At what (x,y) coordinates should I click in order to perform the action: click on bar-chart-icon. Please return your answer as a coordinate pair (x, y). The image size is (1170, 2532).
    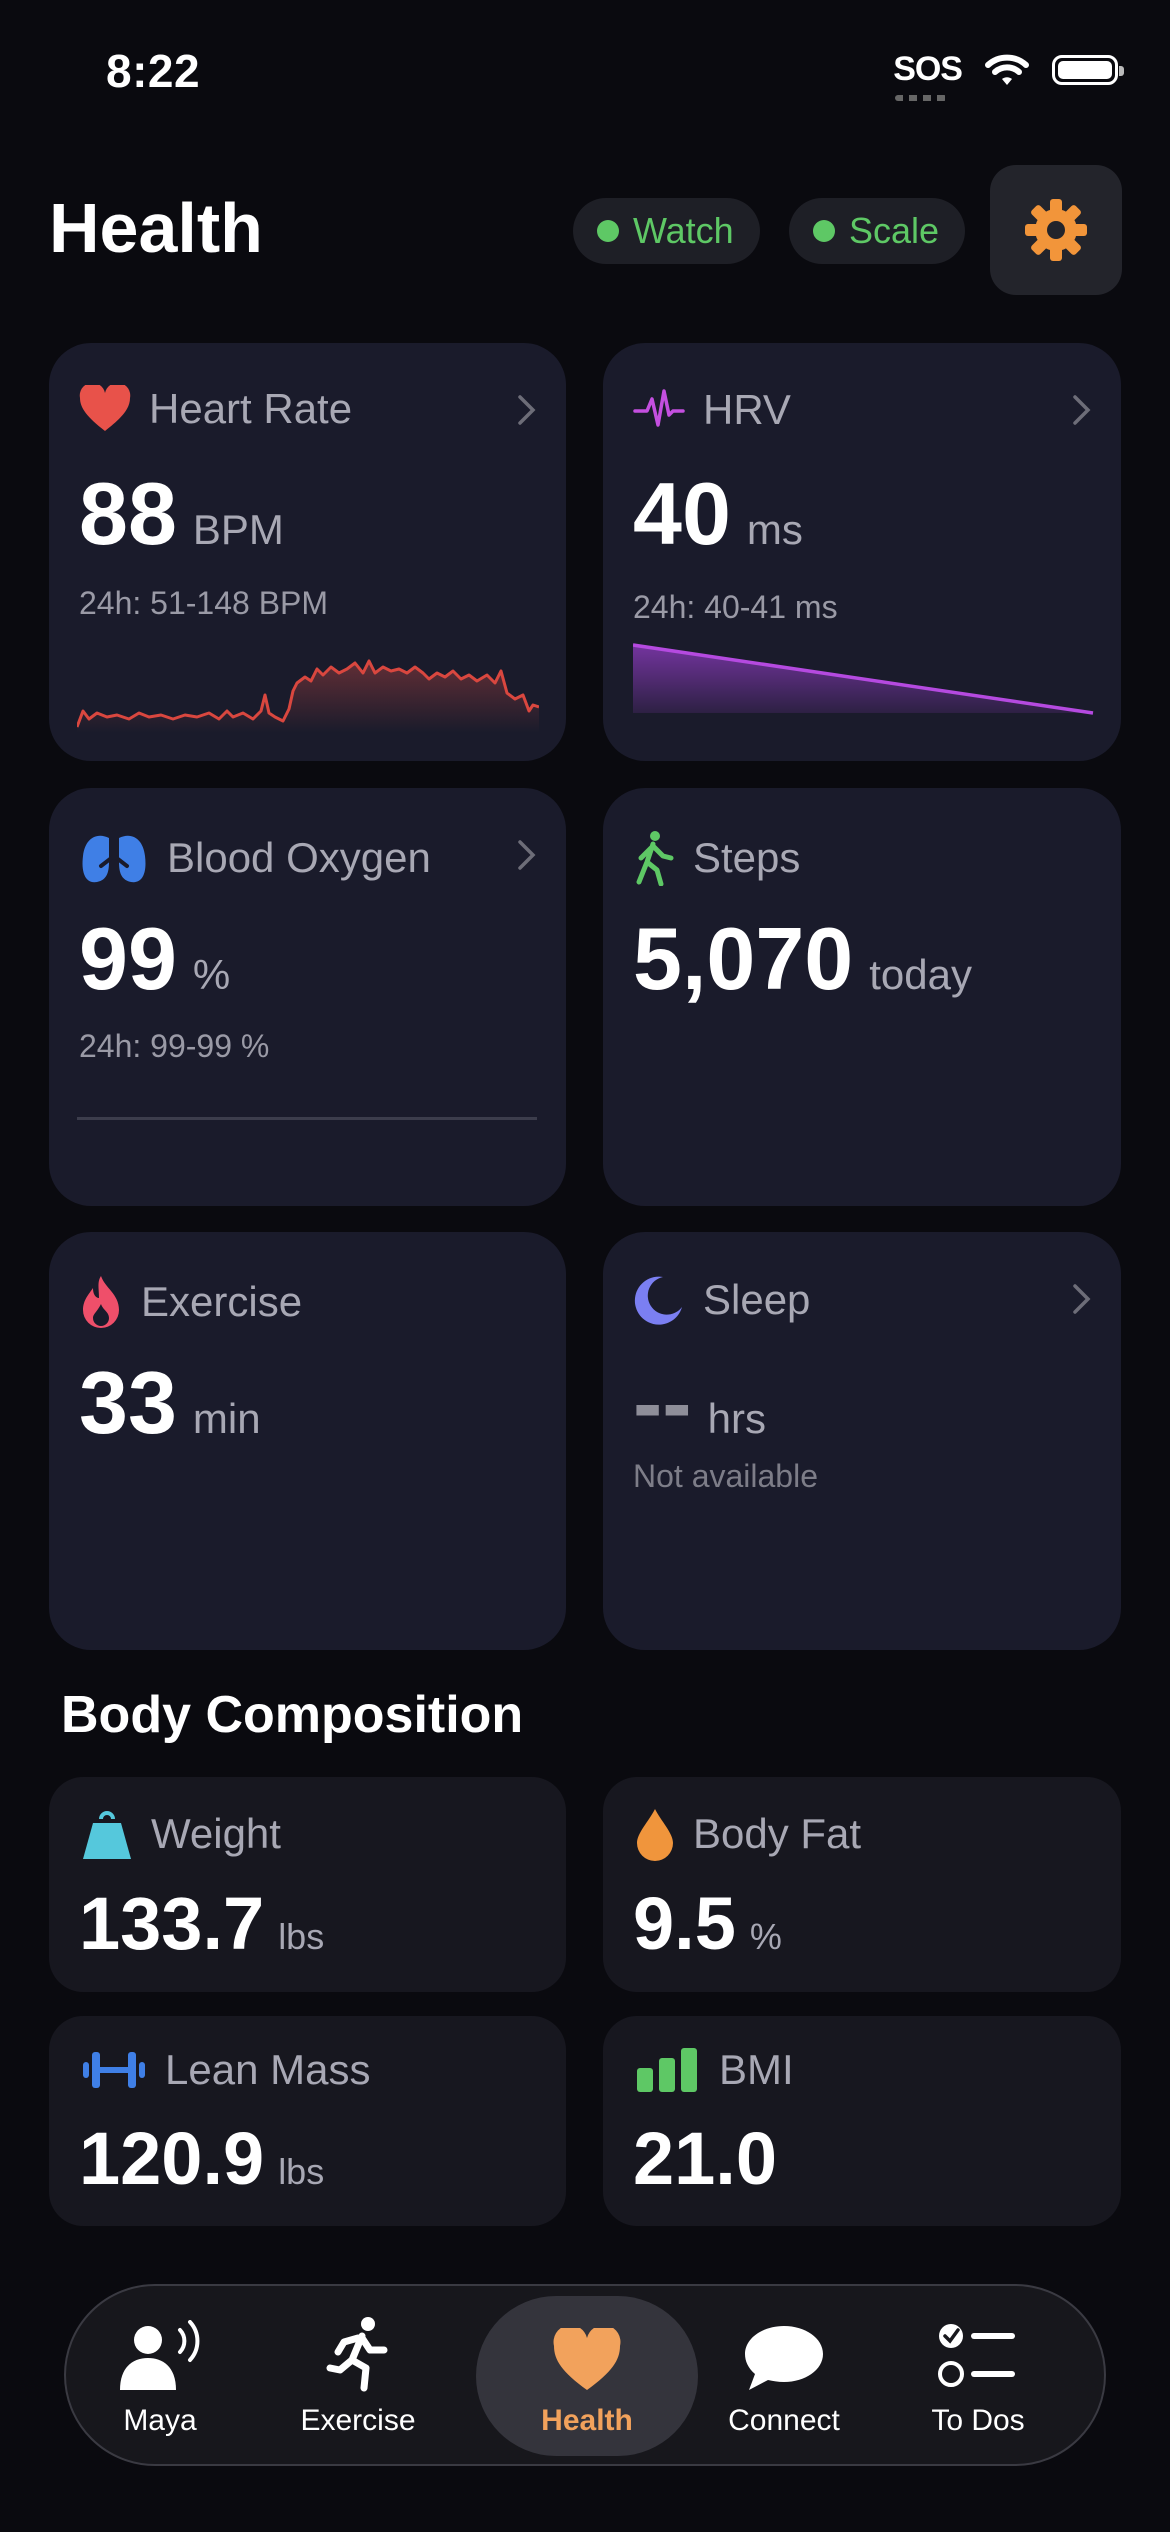
    Looking at the image, I should click on (667, 2070).